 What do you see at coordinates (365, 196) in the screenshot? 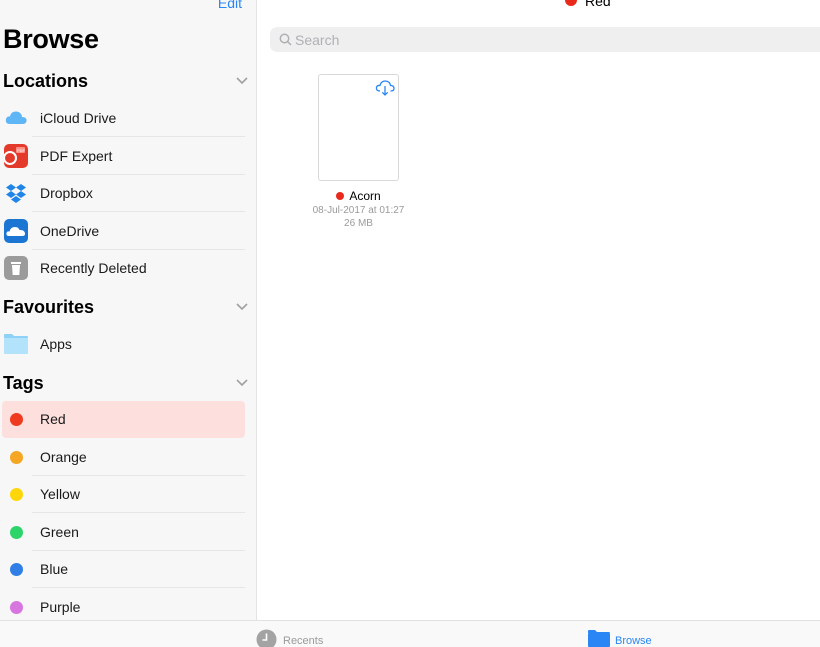
I see `file-name: Acorn` at bounding box center [365, 196].